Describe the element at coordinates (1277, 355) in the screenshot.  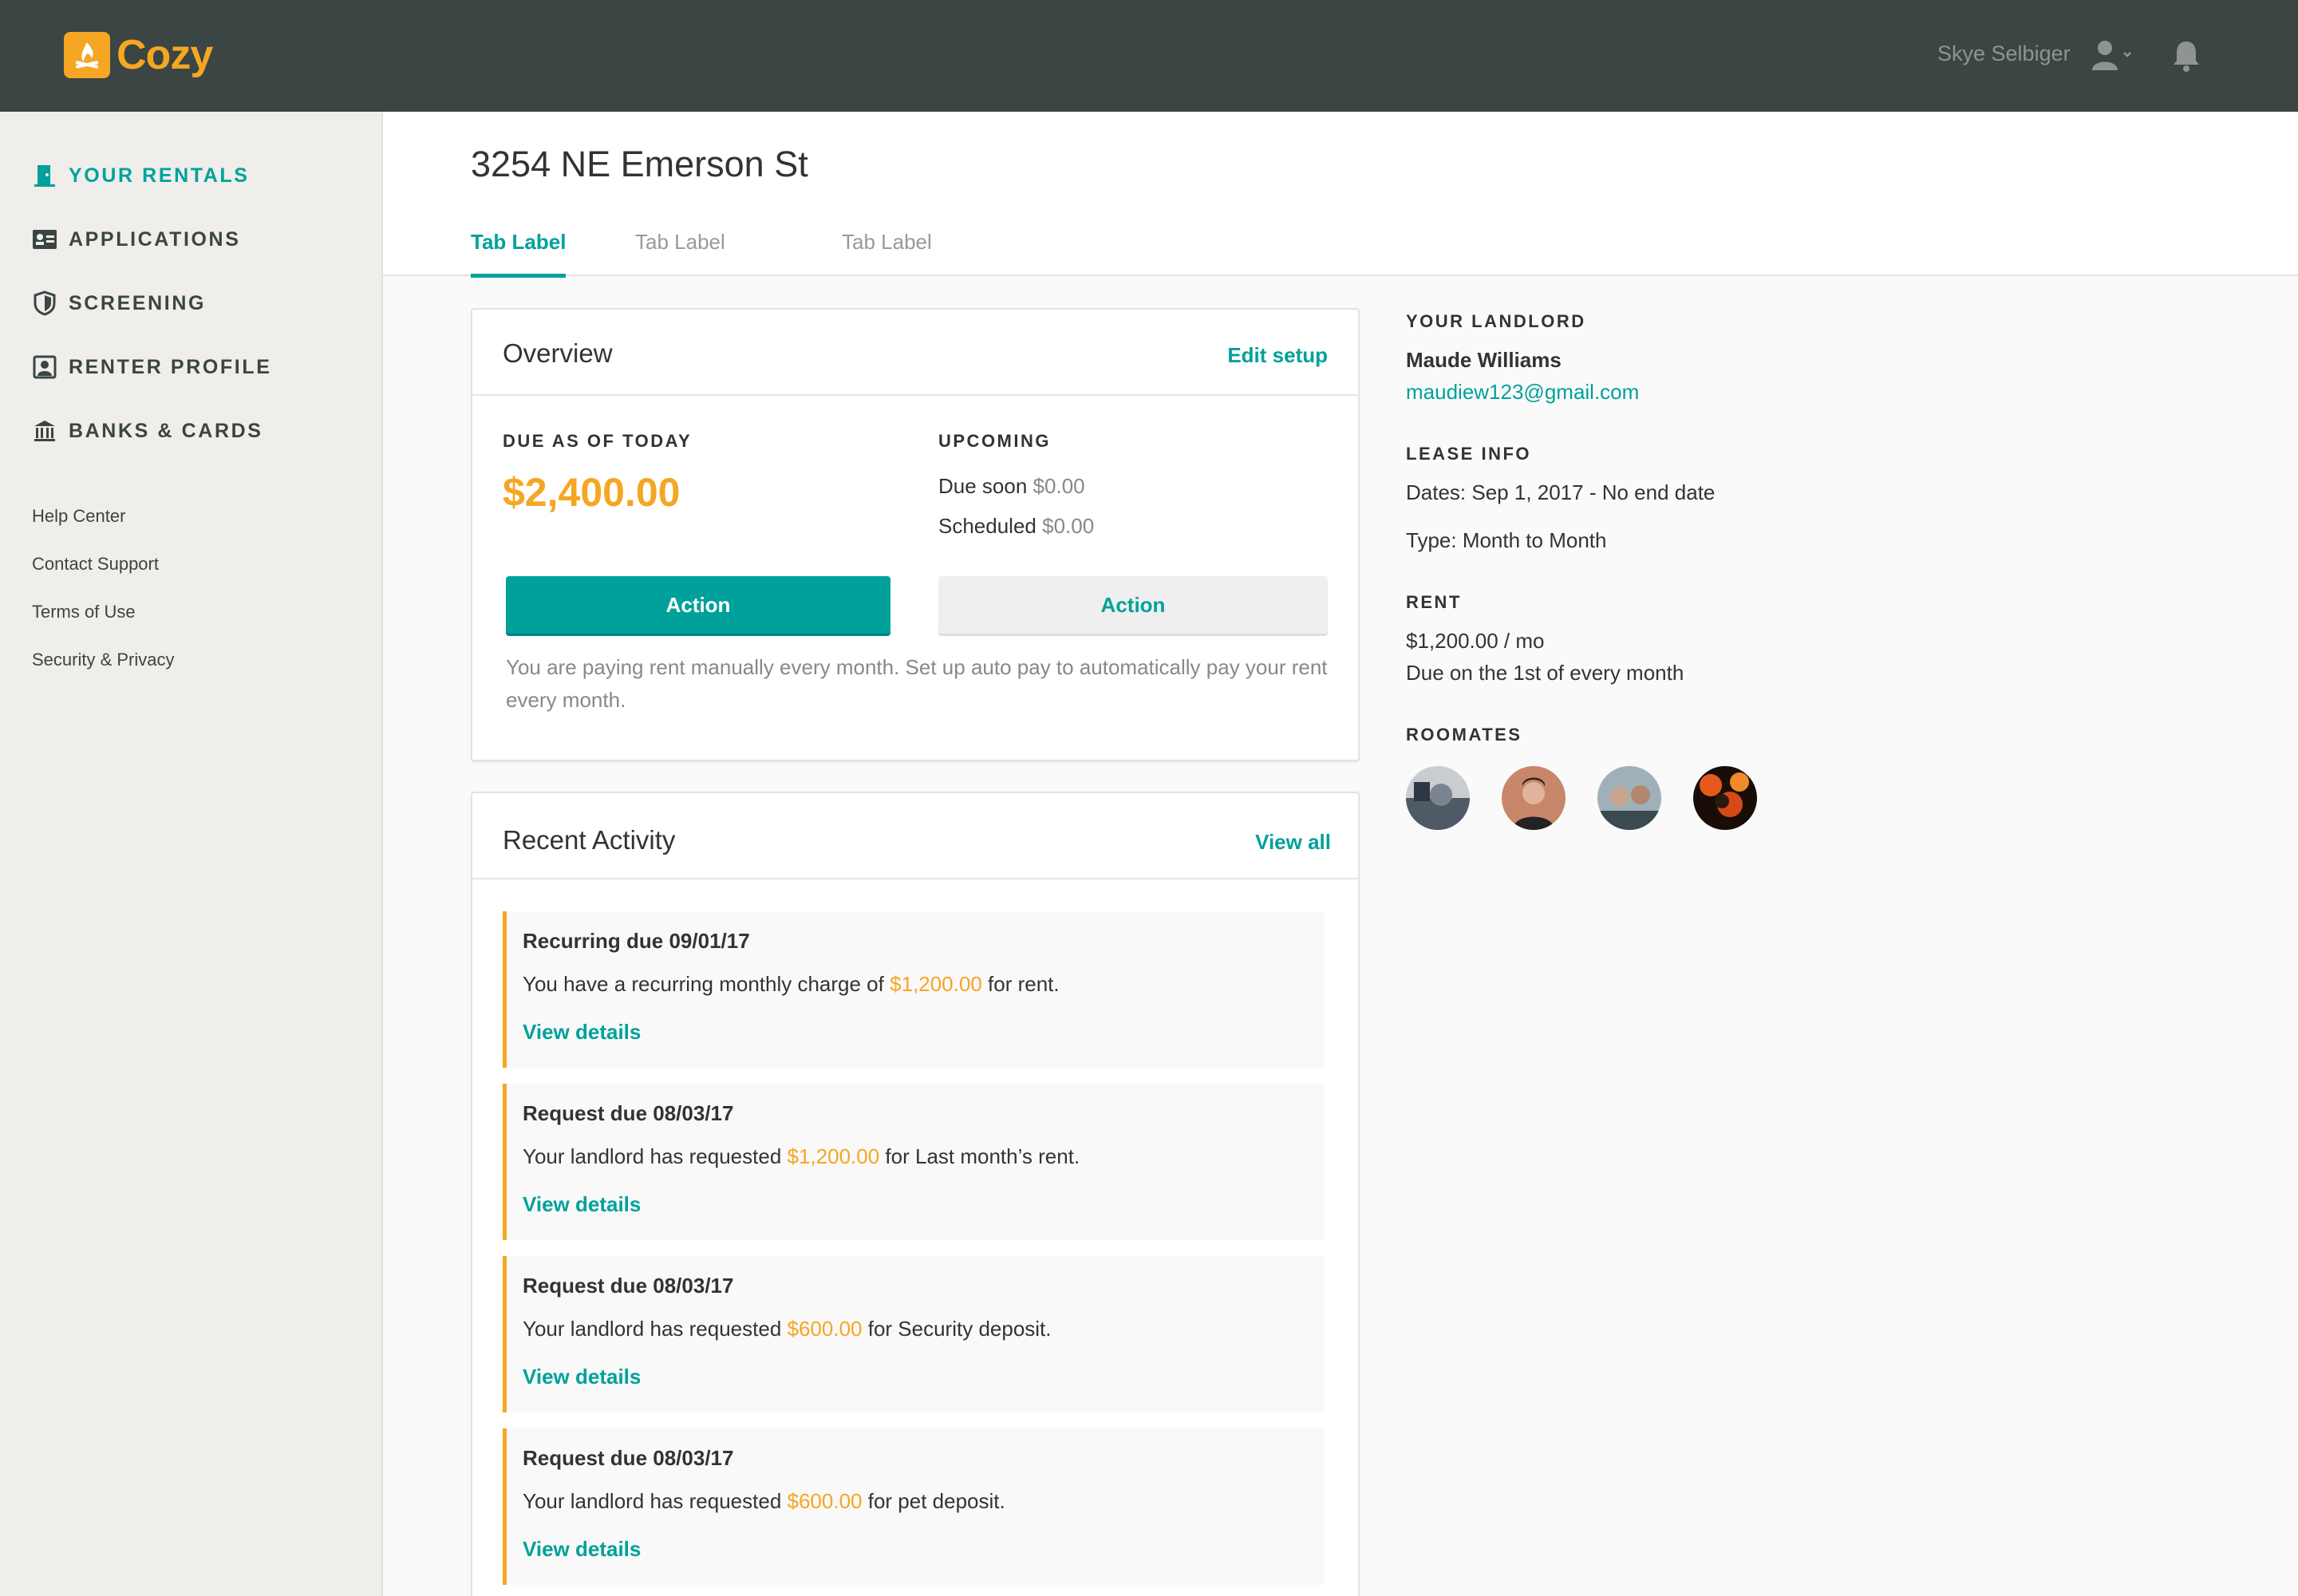
I see `edit-setup-link: Edit setup` at that location.